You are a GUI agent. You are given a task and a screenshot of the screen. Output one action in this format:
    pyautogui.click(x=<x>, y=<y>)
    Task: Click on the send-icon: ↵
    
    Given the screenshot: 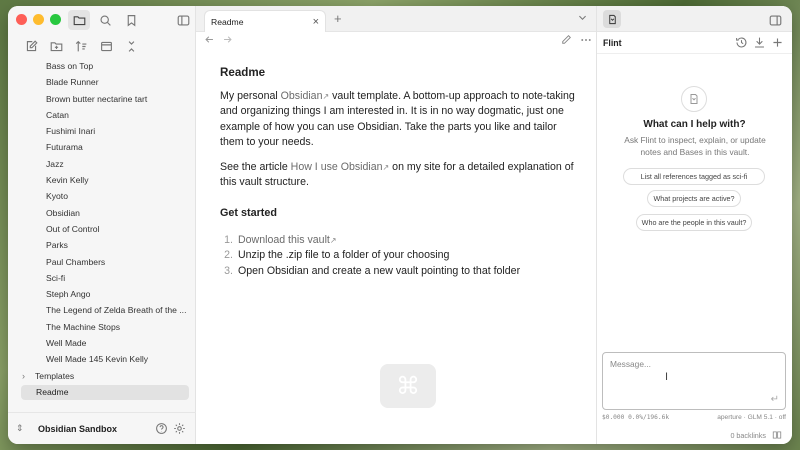 What is the action you would take?
    pyautogui.click(x=775, y=399)
    